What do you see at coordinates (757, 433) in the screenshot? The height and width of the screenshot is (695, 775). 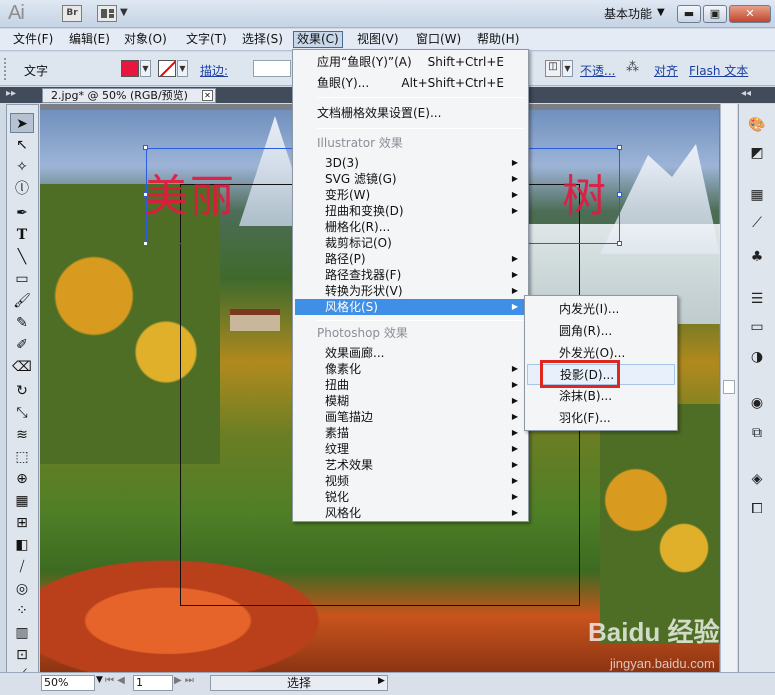 I see `graphic-styles-icon: ⧉` at bounding box center [757, 433].